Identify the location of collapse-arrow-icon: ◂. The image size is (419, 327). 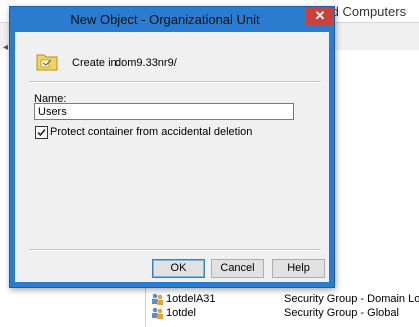
(5, 47).